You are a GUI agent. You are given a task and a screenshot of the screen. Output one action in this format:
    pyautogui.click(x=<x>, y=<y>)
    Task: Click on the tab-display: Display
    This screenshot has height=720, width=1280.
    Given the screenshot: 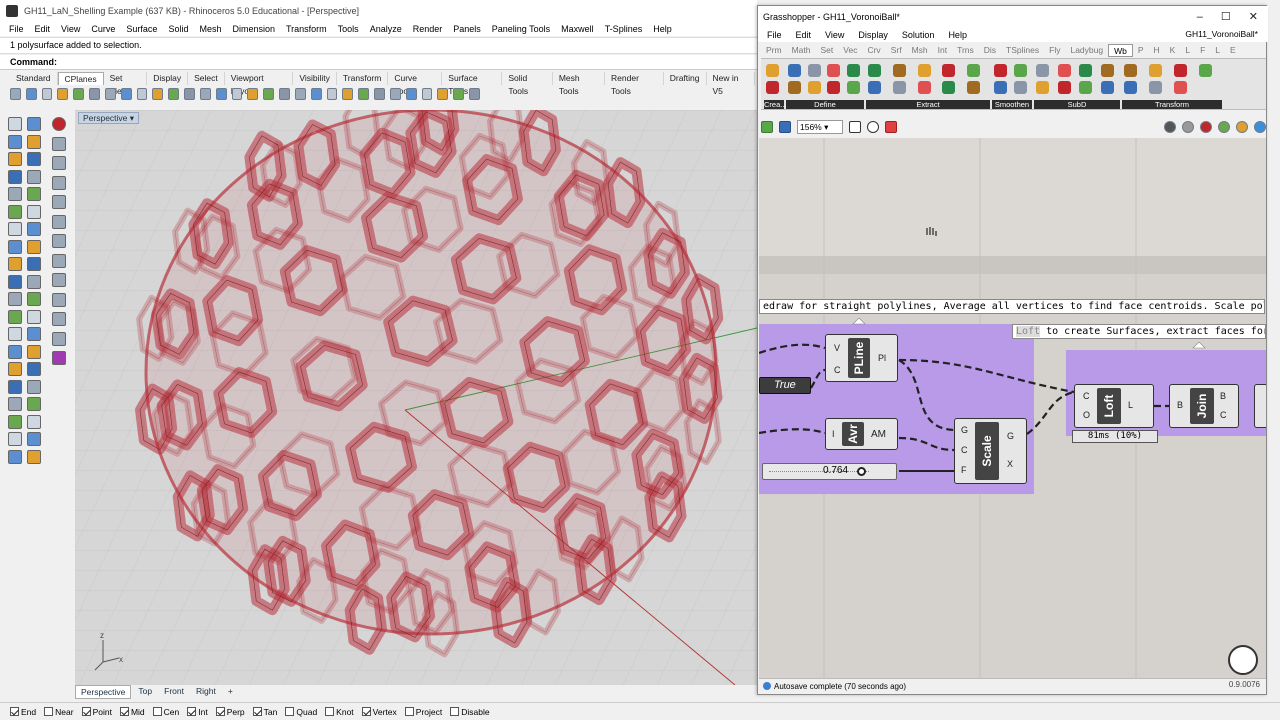 What is the action you would take?
    pyautogui.click(x=168, y=78)
    